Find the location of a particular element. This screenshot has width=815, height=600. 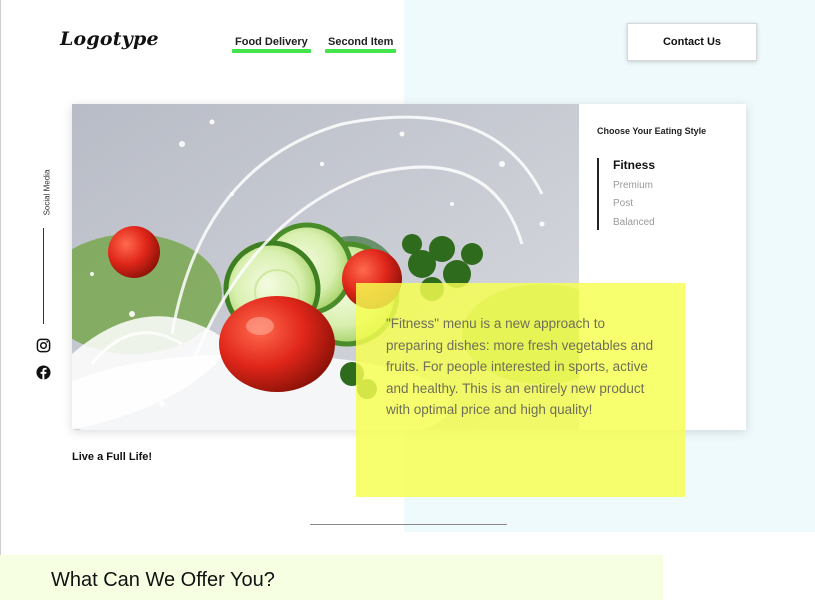

eating-style-option-premium: Premium is located at coordinates (633, 185).